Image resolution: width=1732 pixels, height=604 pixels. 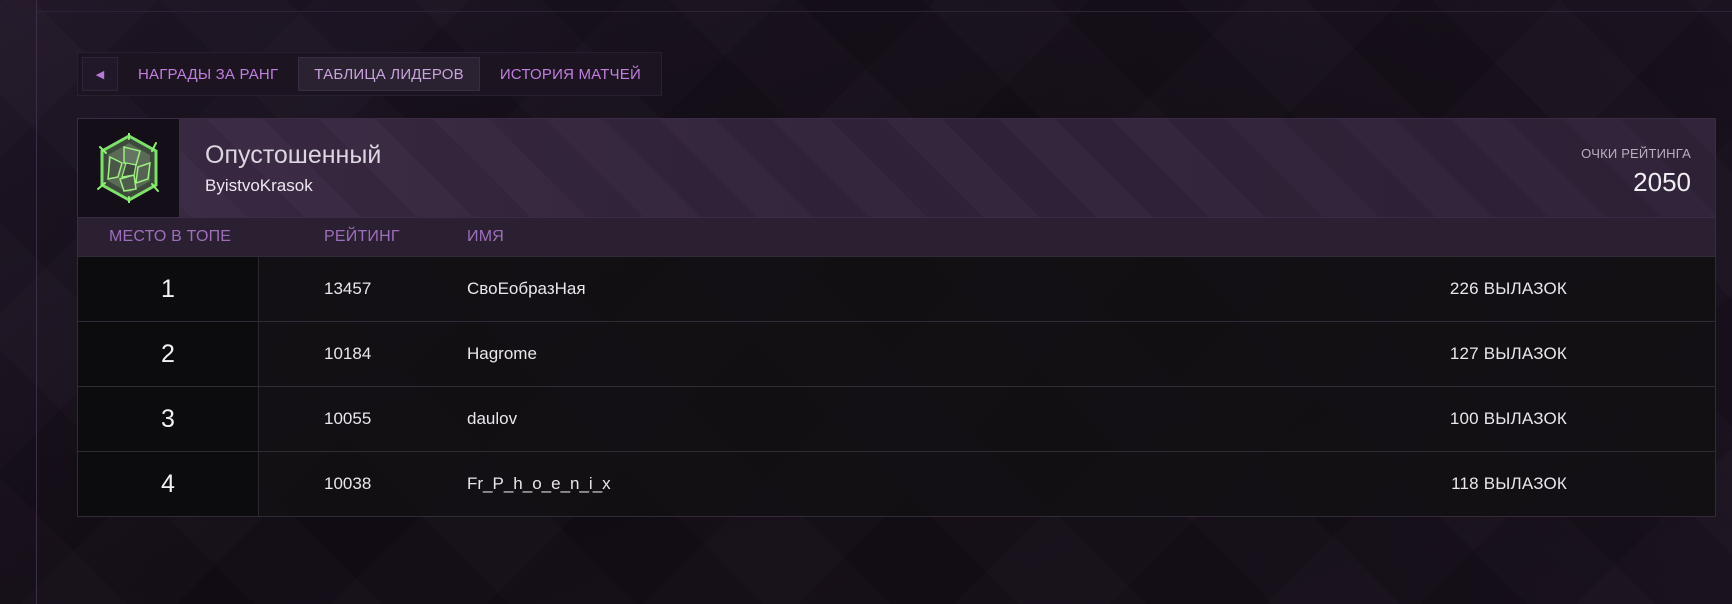 I want to click on row-sorties: 226 ВЫЛАЗОК, so click(x=1508, y=288).